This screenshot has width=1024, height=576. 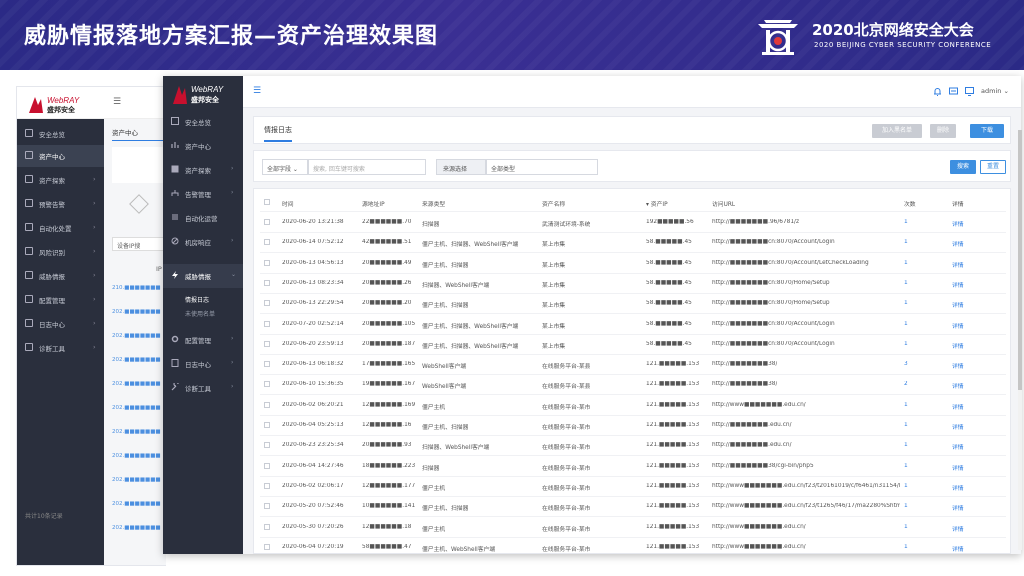 I want to click on message-icon, so click(x=953, y=91).